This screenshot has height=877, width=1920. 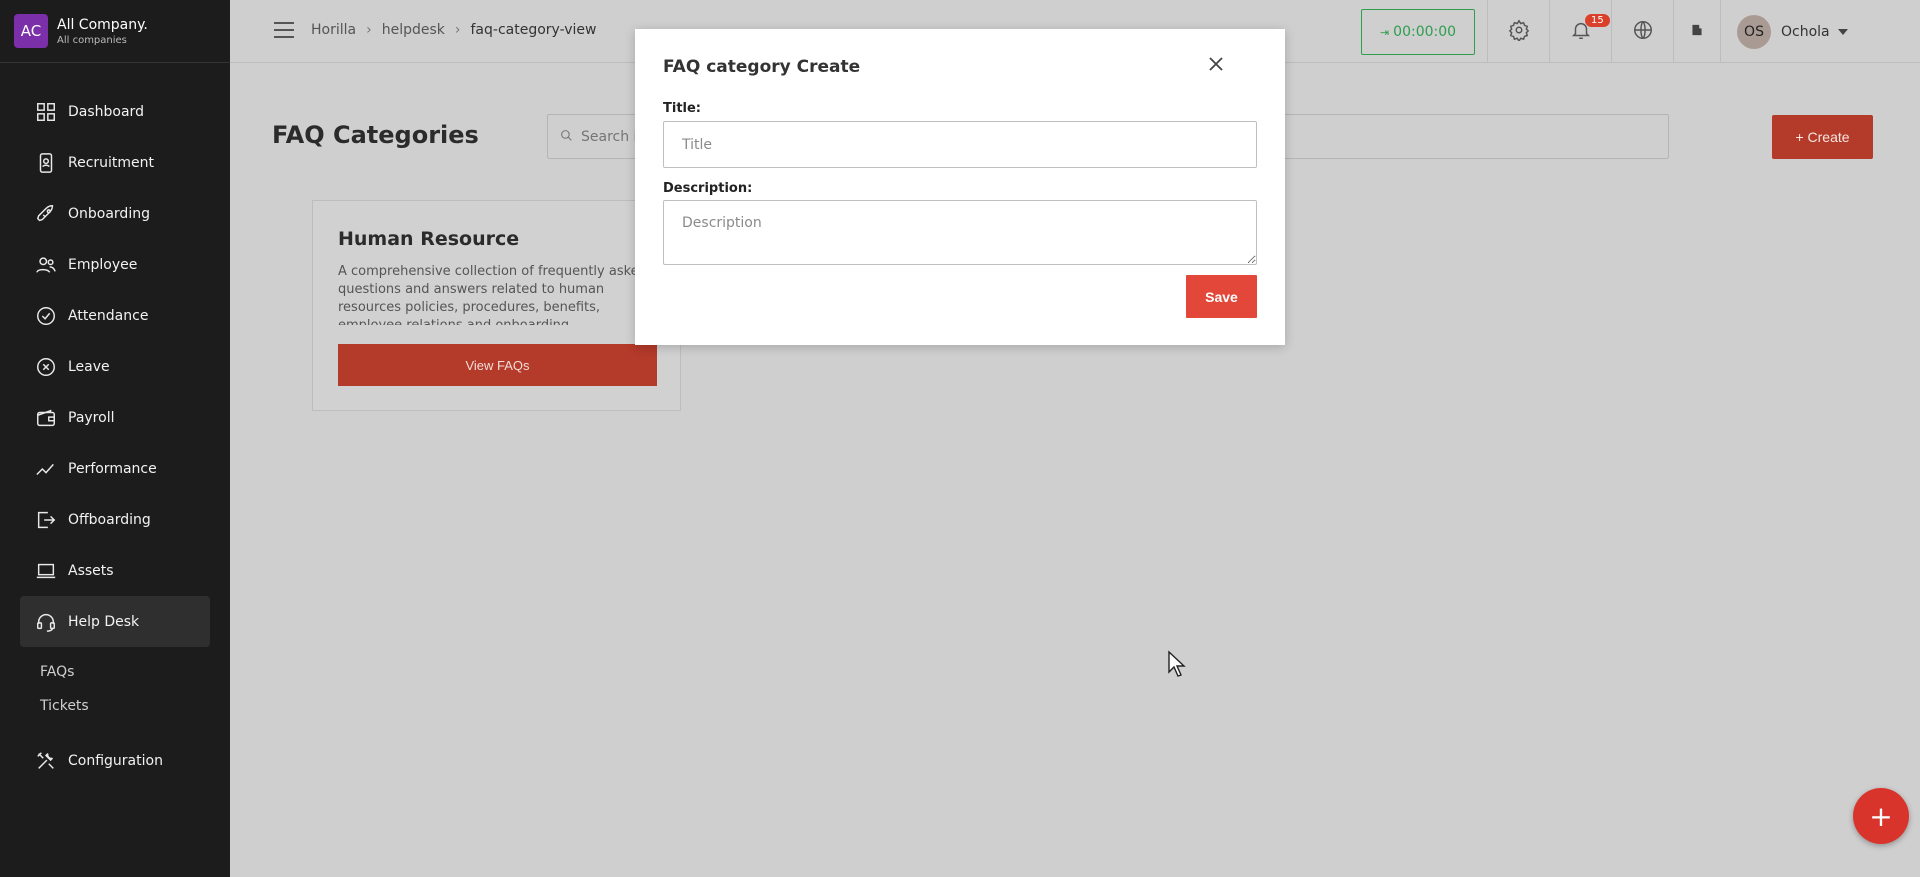 I want to click on sidebar-item-label: Performance, so click(x=112, y=468).